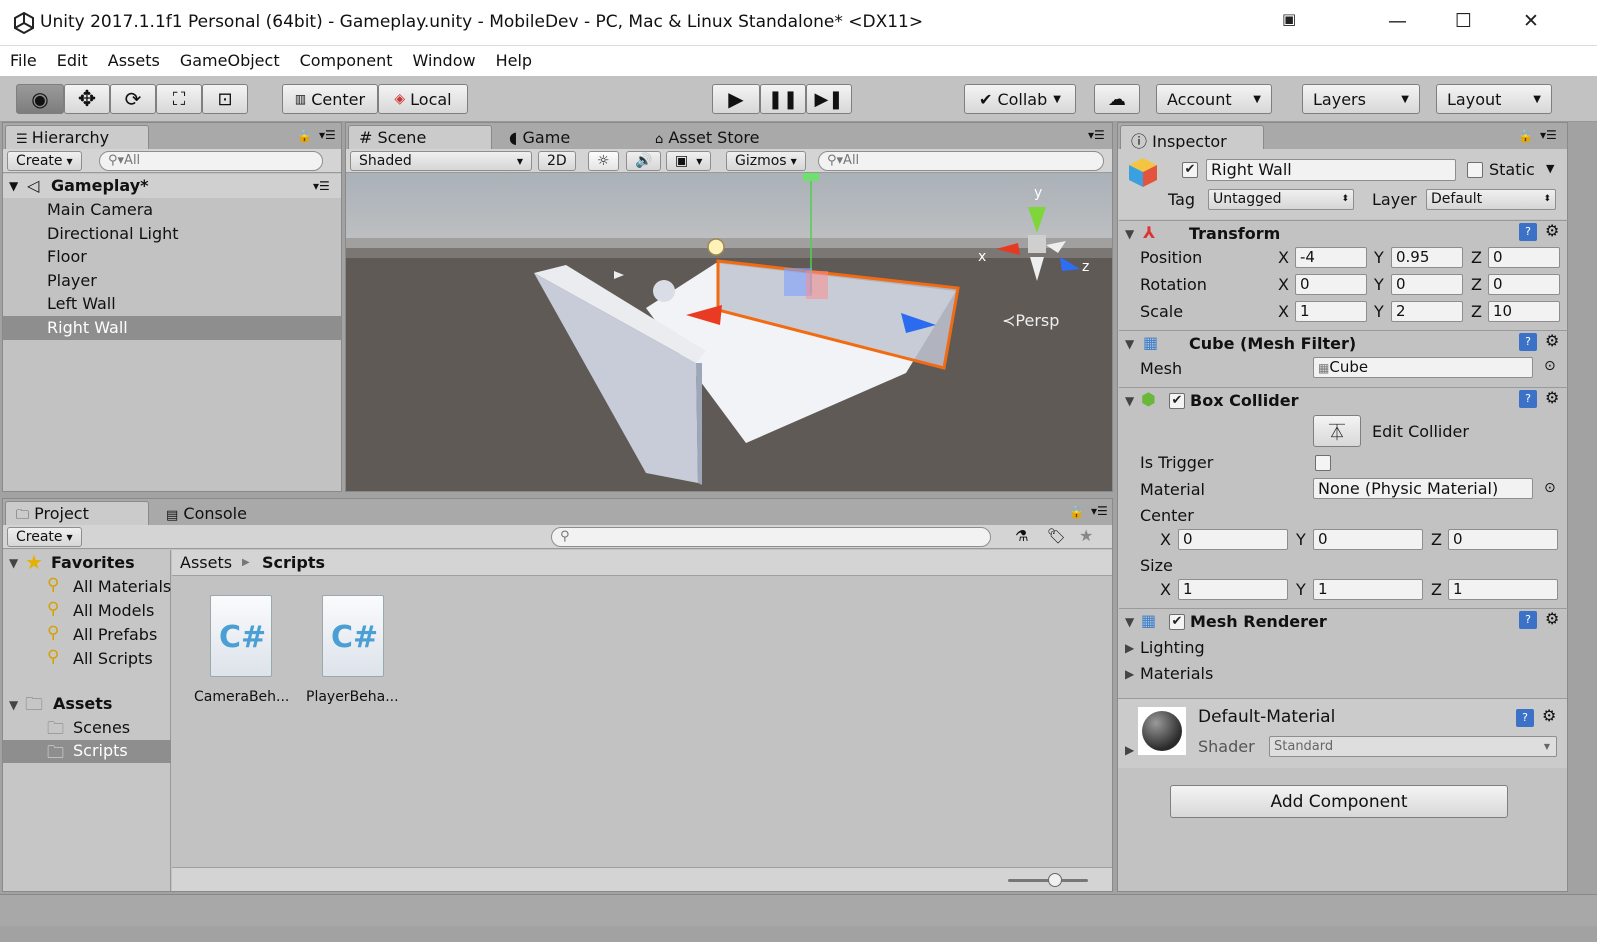  Describe the element at coordinates (557, 161) in the screenshot. I see `2d-toggle: 2D` at that location.